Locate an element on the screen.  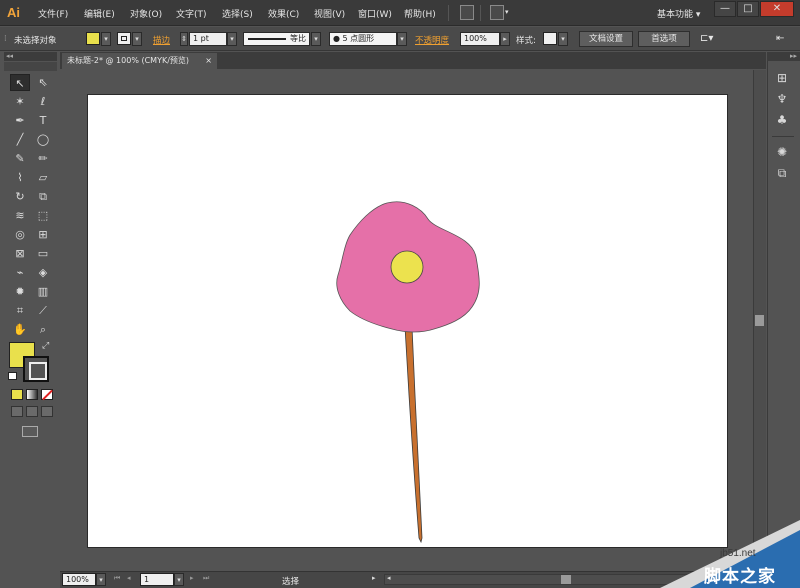
fill-swatch is located at coordinates (93, 38).